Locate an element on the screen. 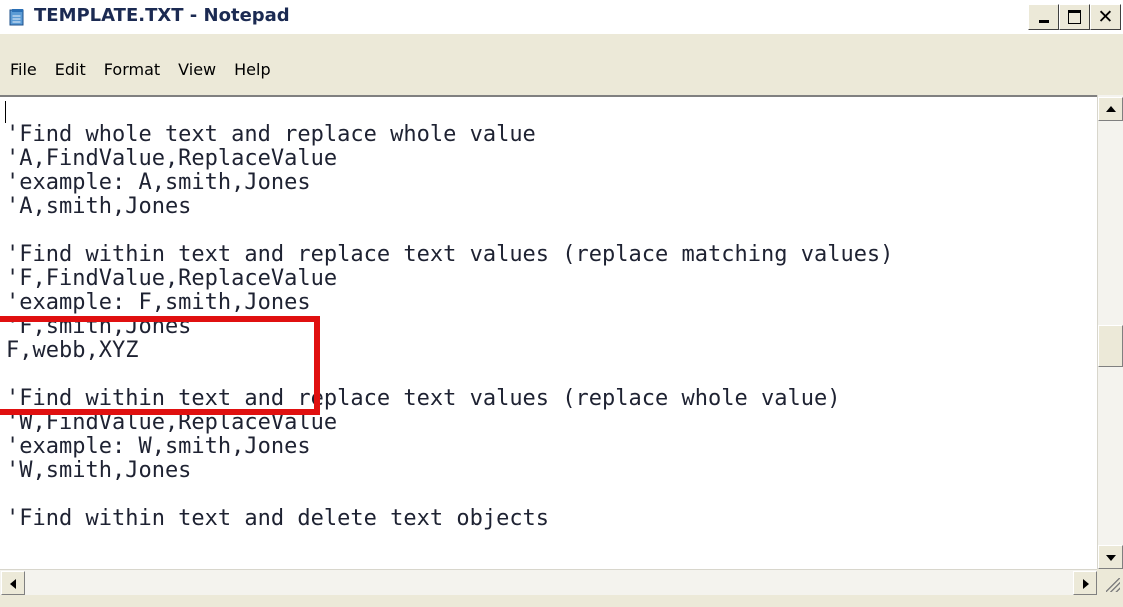  menu-edit: Edit is located at coordinates (76, 69).